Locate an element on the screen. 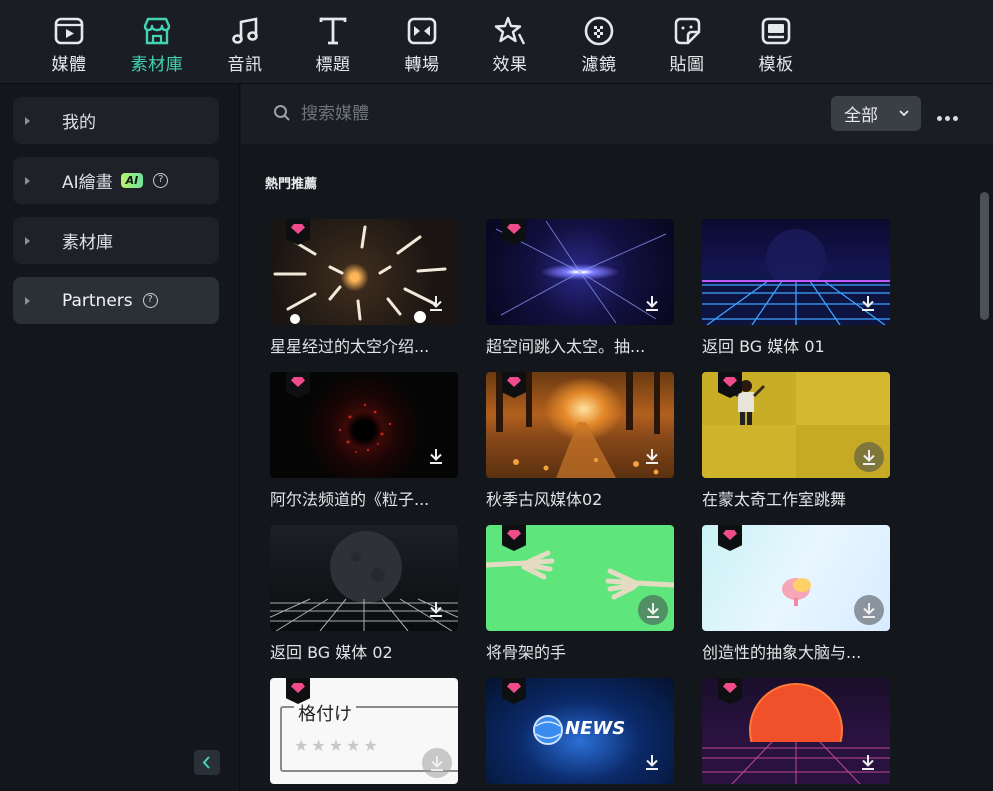  card-caption: 返回 BG 媒体 01 is located at coordinates (763, 346).